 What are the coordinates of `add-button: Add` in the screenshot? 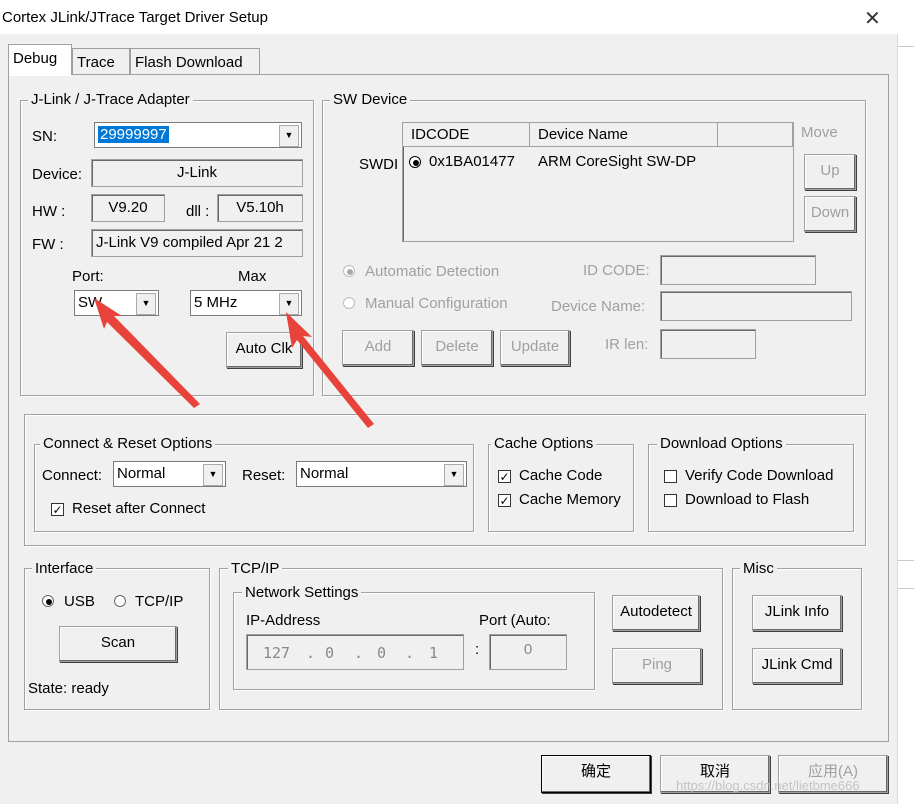 It's located at (378, 348).